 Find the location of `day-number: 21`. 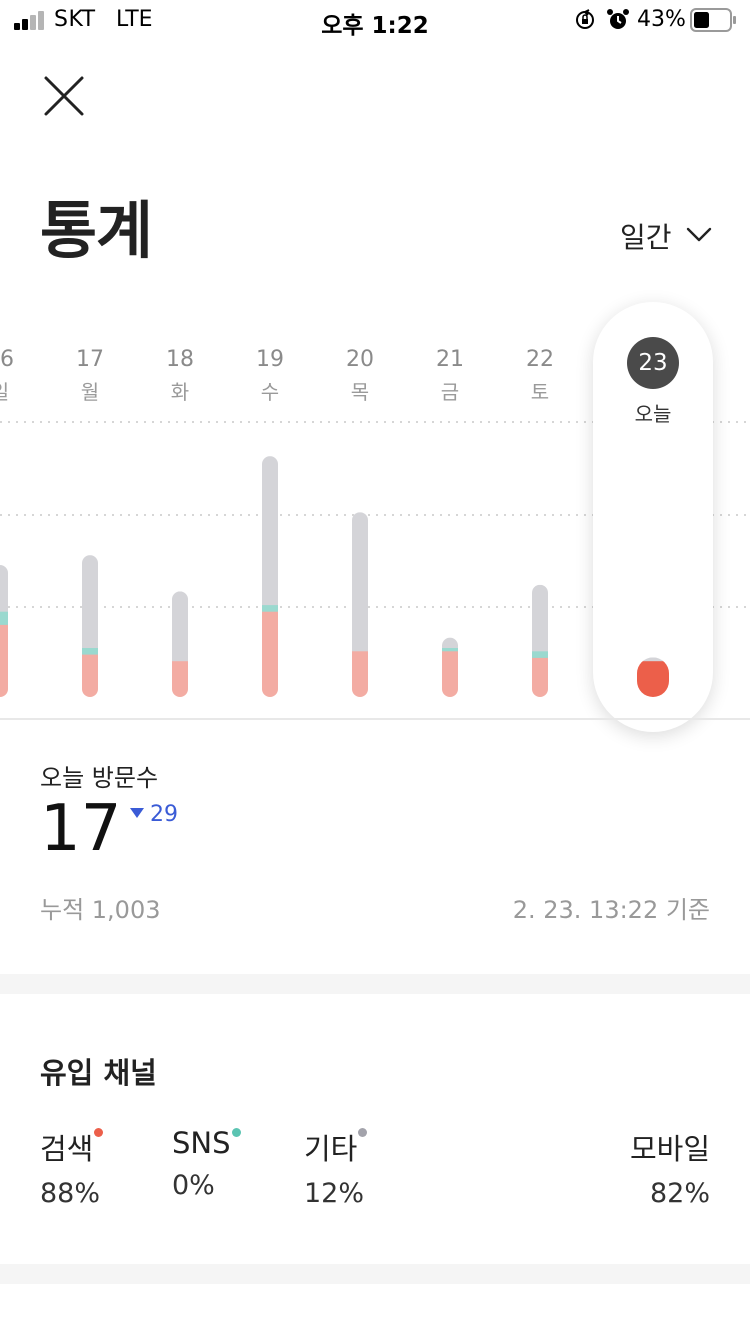

day-number: 21 is located at coordinates (450, 359).